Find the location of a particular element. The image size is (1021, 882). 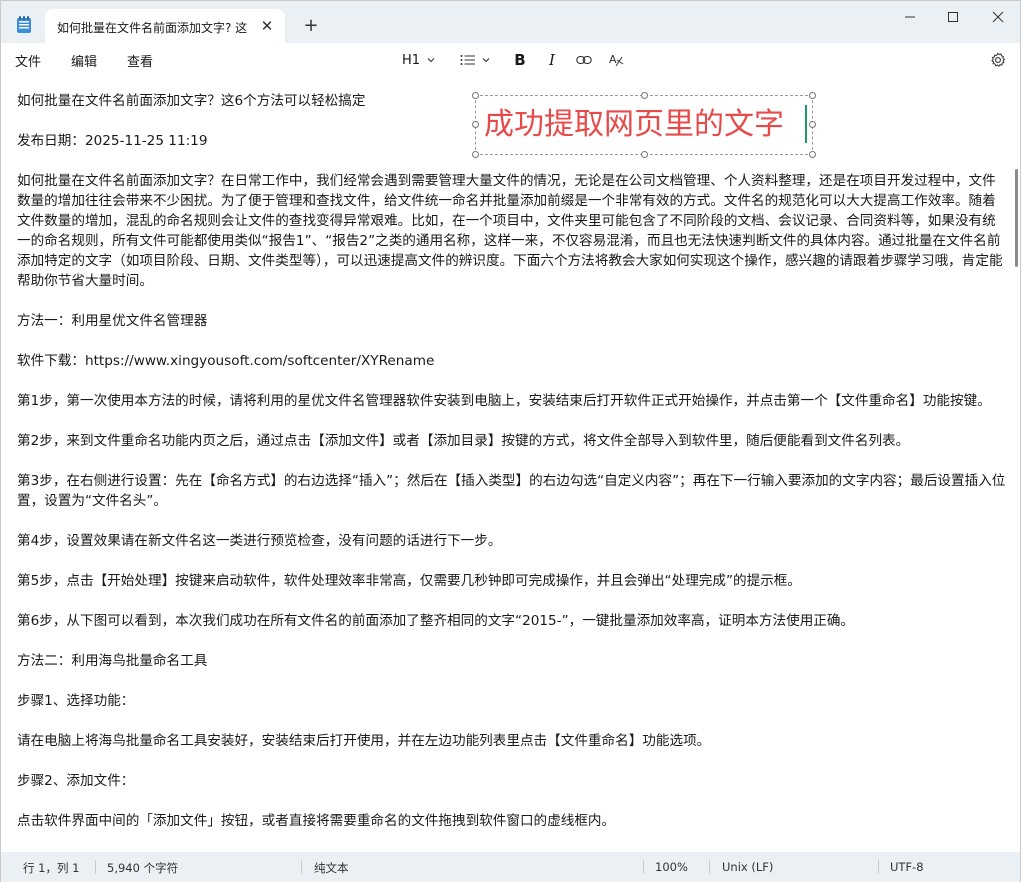

italic-button: I is located at coordinates (552, 60).